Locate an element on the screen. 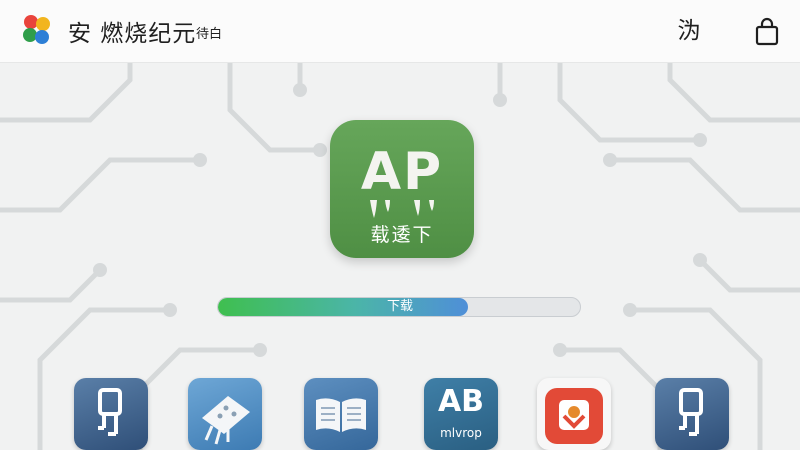 Image resolution: width=800 pixels, height=450 pixels. dock-tile-badge is located at coordinates (574, 414).